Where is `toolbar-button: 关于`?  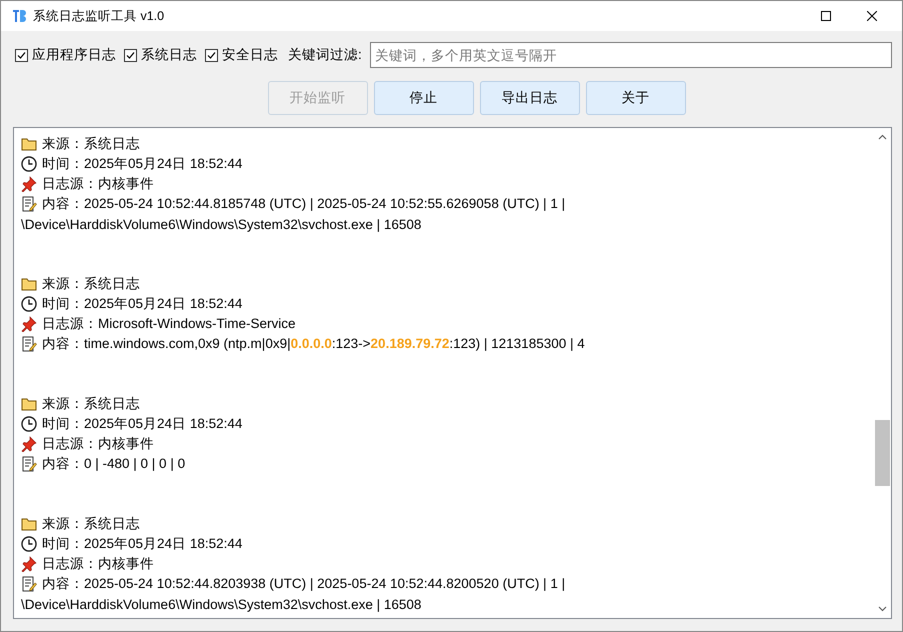
toolbar-button: 关于 is located at coordinates (636, 98).